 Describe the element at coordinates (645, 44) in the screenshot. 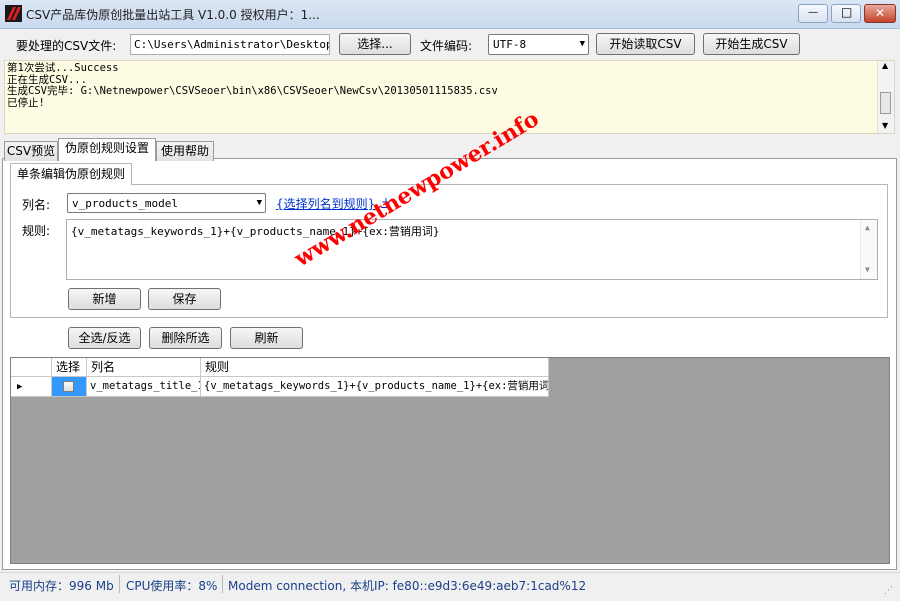

I see `read-csv-button: 开始读取CSV` at that location.